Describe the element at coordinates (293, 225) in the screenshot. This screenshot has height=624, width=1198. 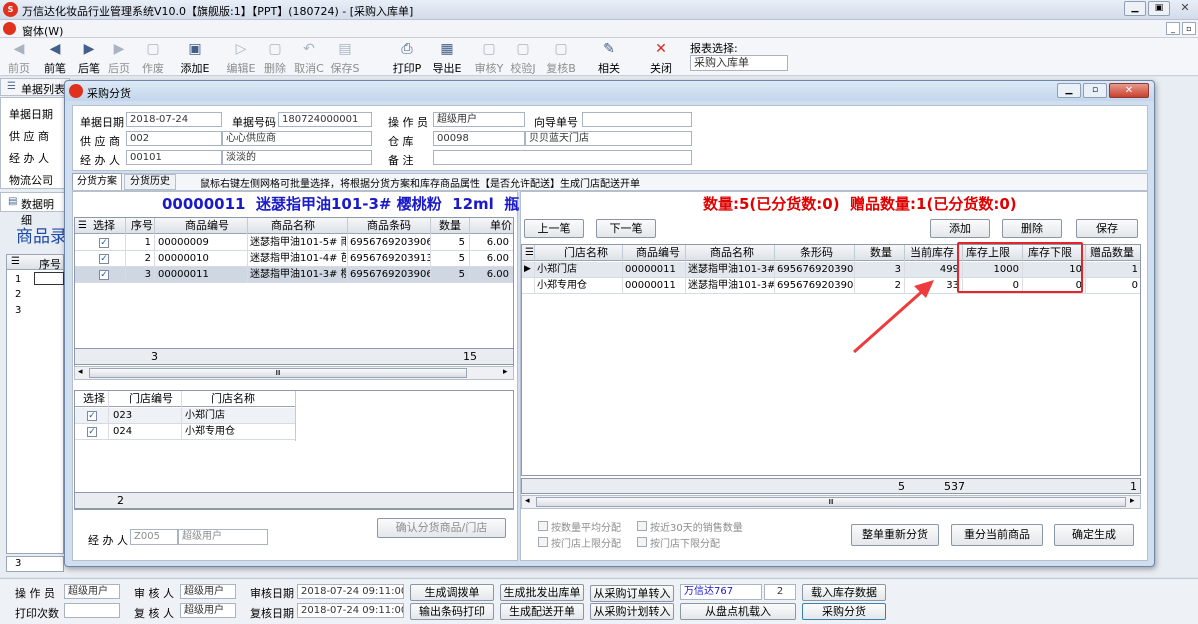
I see `col-name: 商品名称` at that location.